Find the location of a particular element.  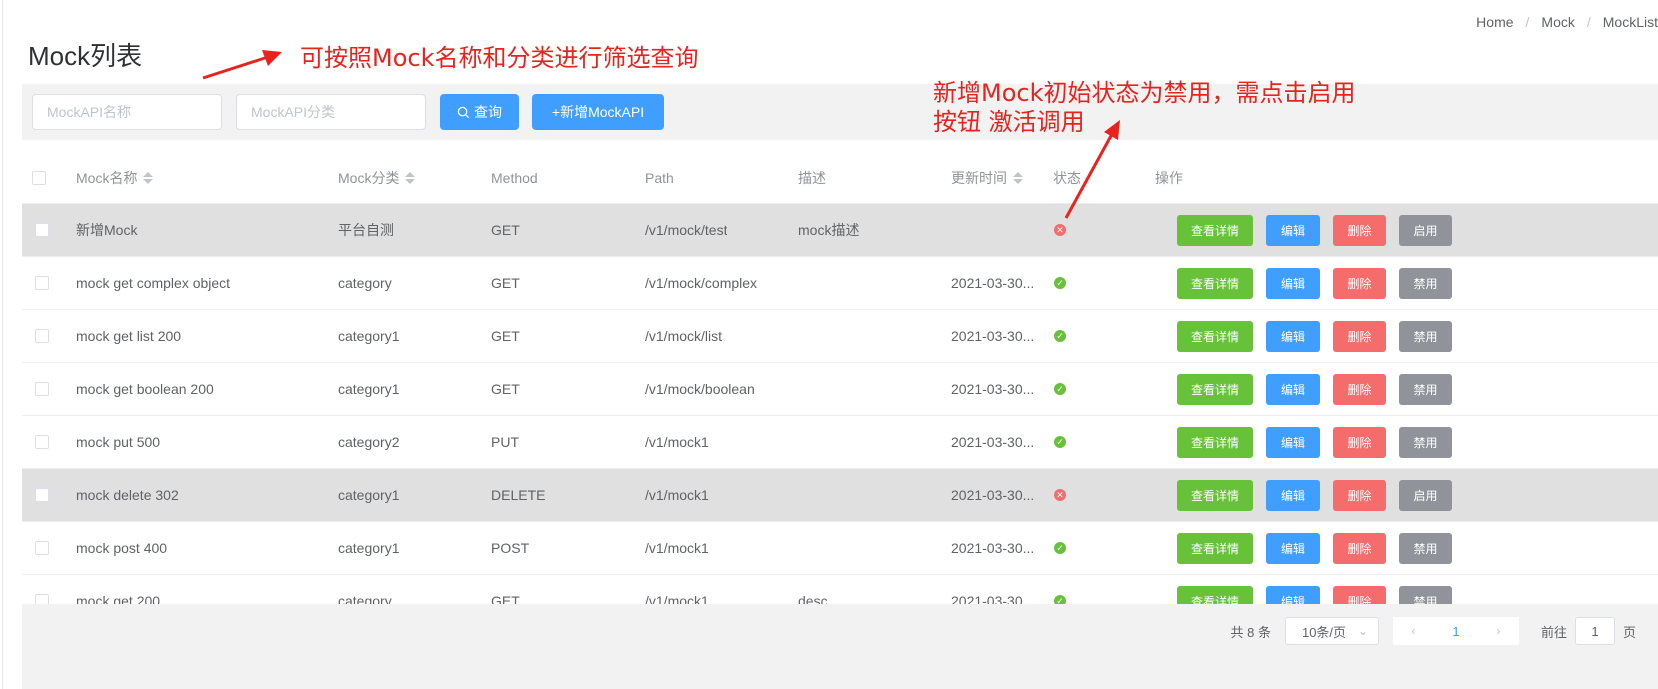

cell-category: category2 is located at coordinates (369, 442).